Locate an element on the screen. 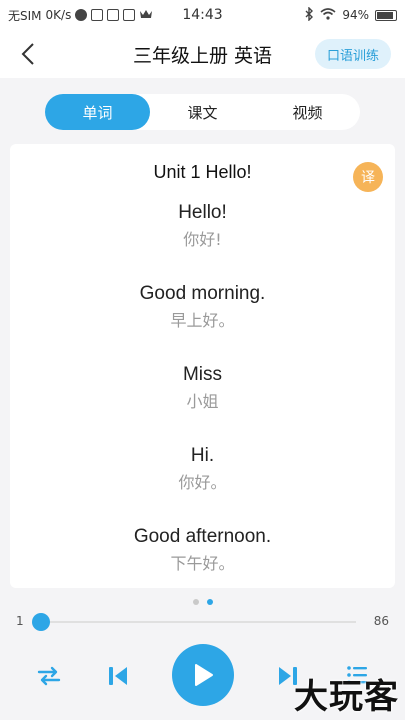 This screenshot has width=405, height=720. carrier-text: 无SIM is located at coordinates (25, 15).